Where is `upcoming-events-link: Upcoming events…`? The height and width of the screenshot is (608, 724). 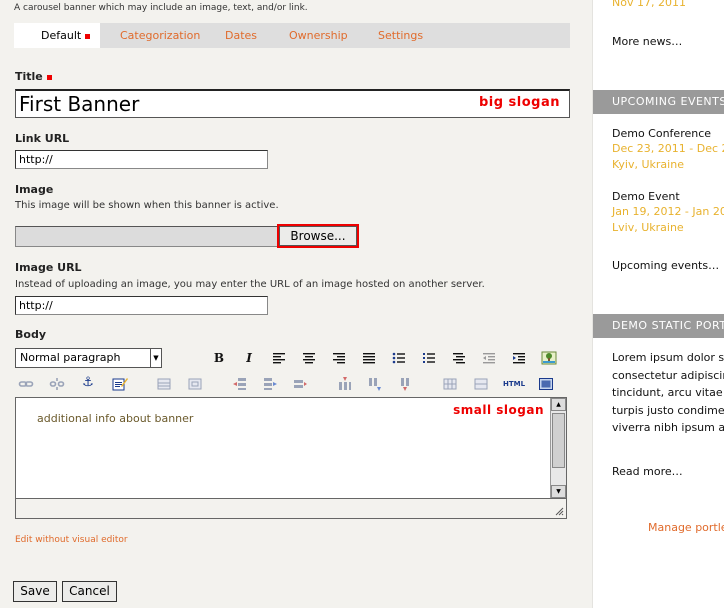
upcoming-events-link: Upcoming events… is located at coordinates (665, 265).